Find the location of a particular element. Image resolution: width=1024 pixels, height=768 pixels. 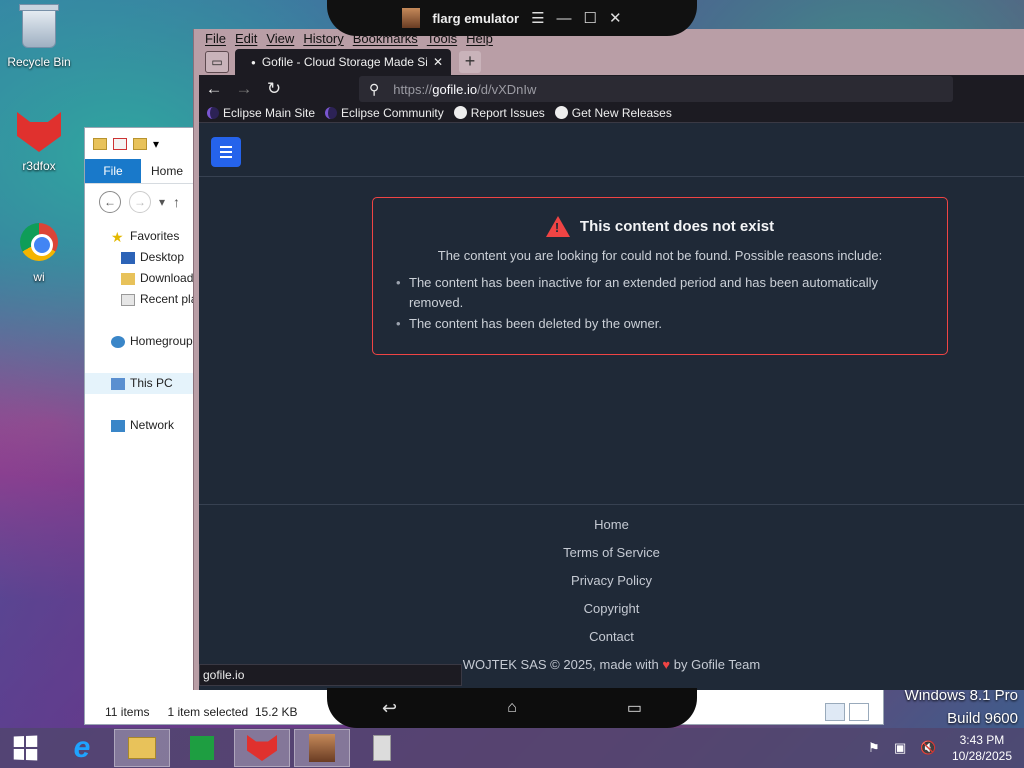

search-icon: ⚲ is located at coordinates (374, 88).